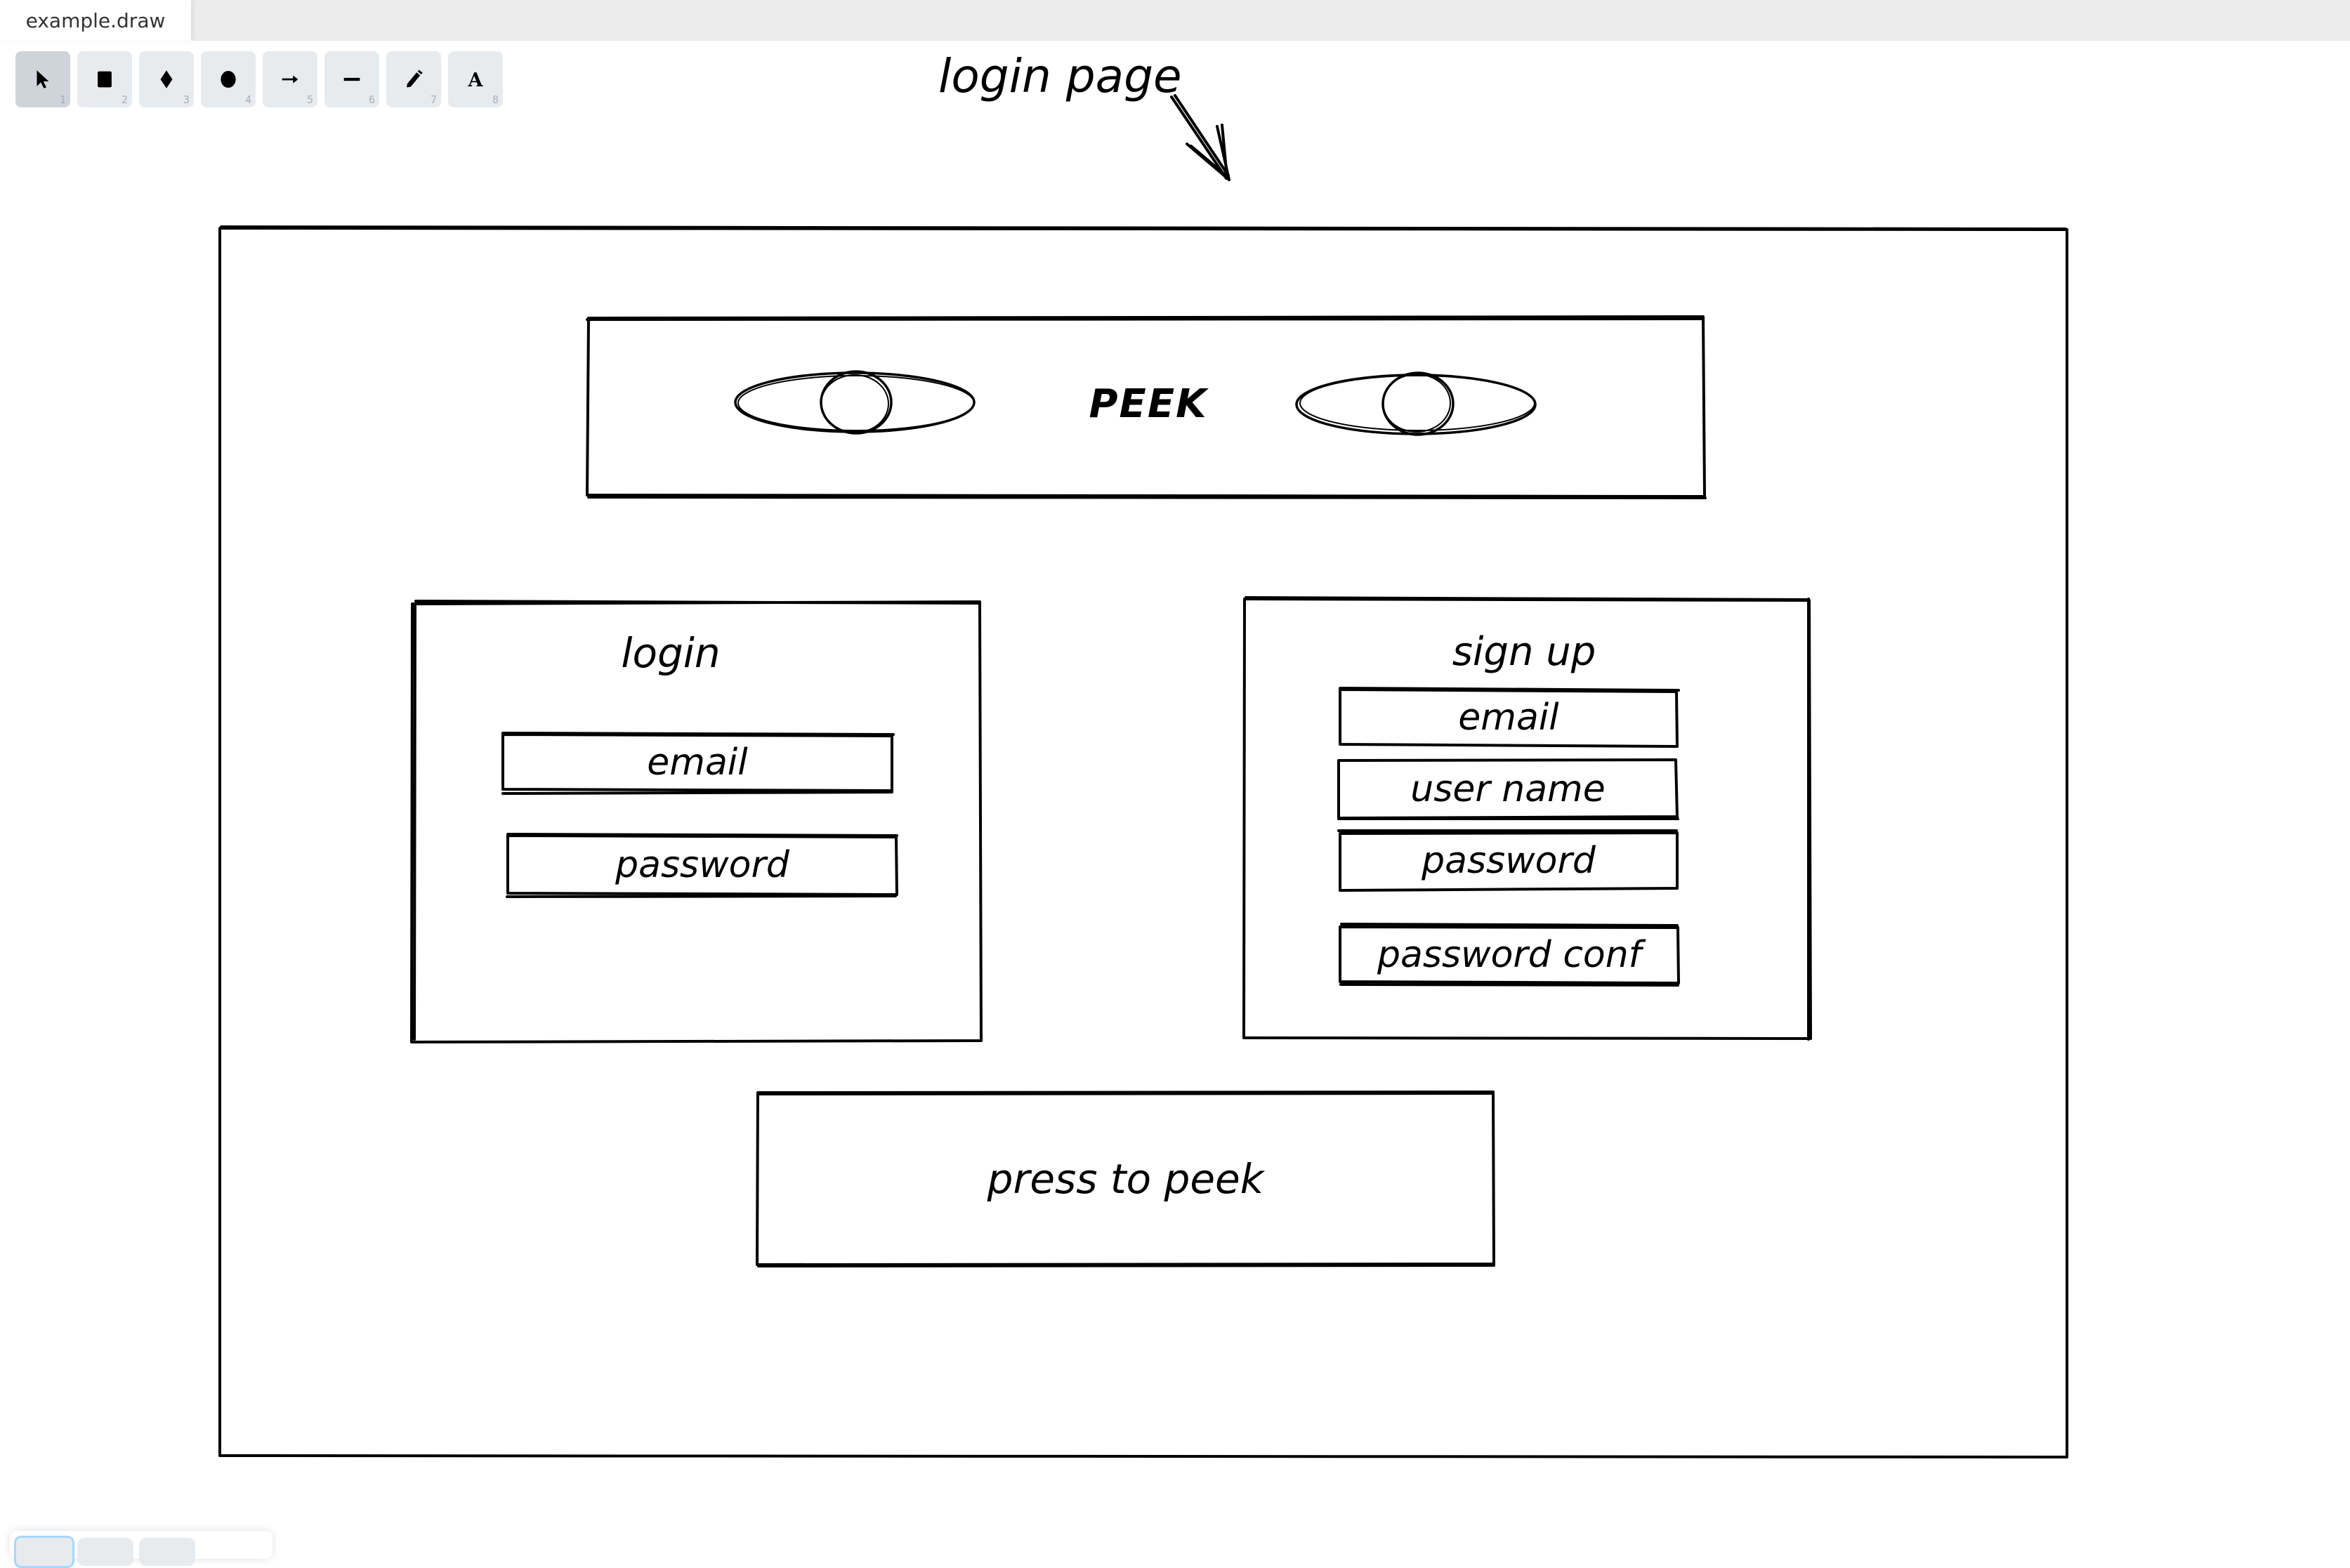 This screenshot has width=2350, height=1568. I want to click on login-title: login, so click(671, 653).